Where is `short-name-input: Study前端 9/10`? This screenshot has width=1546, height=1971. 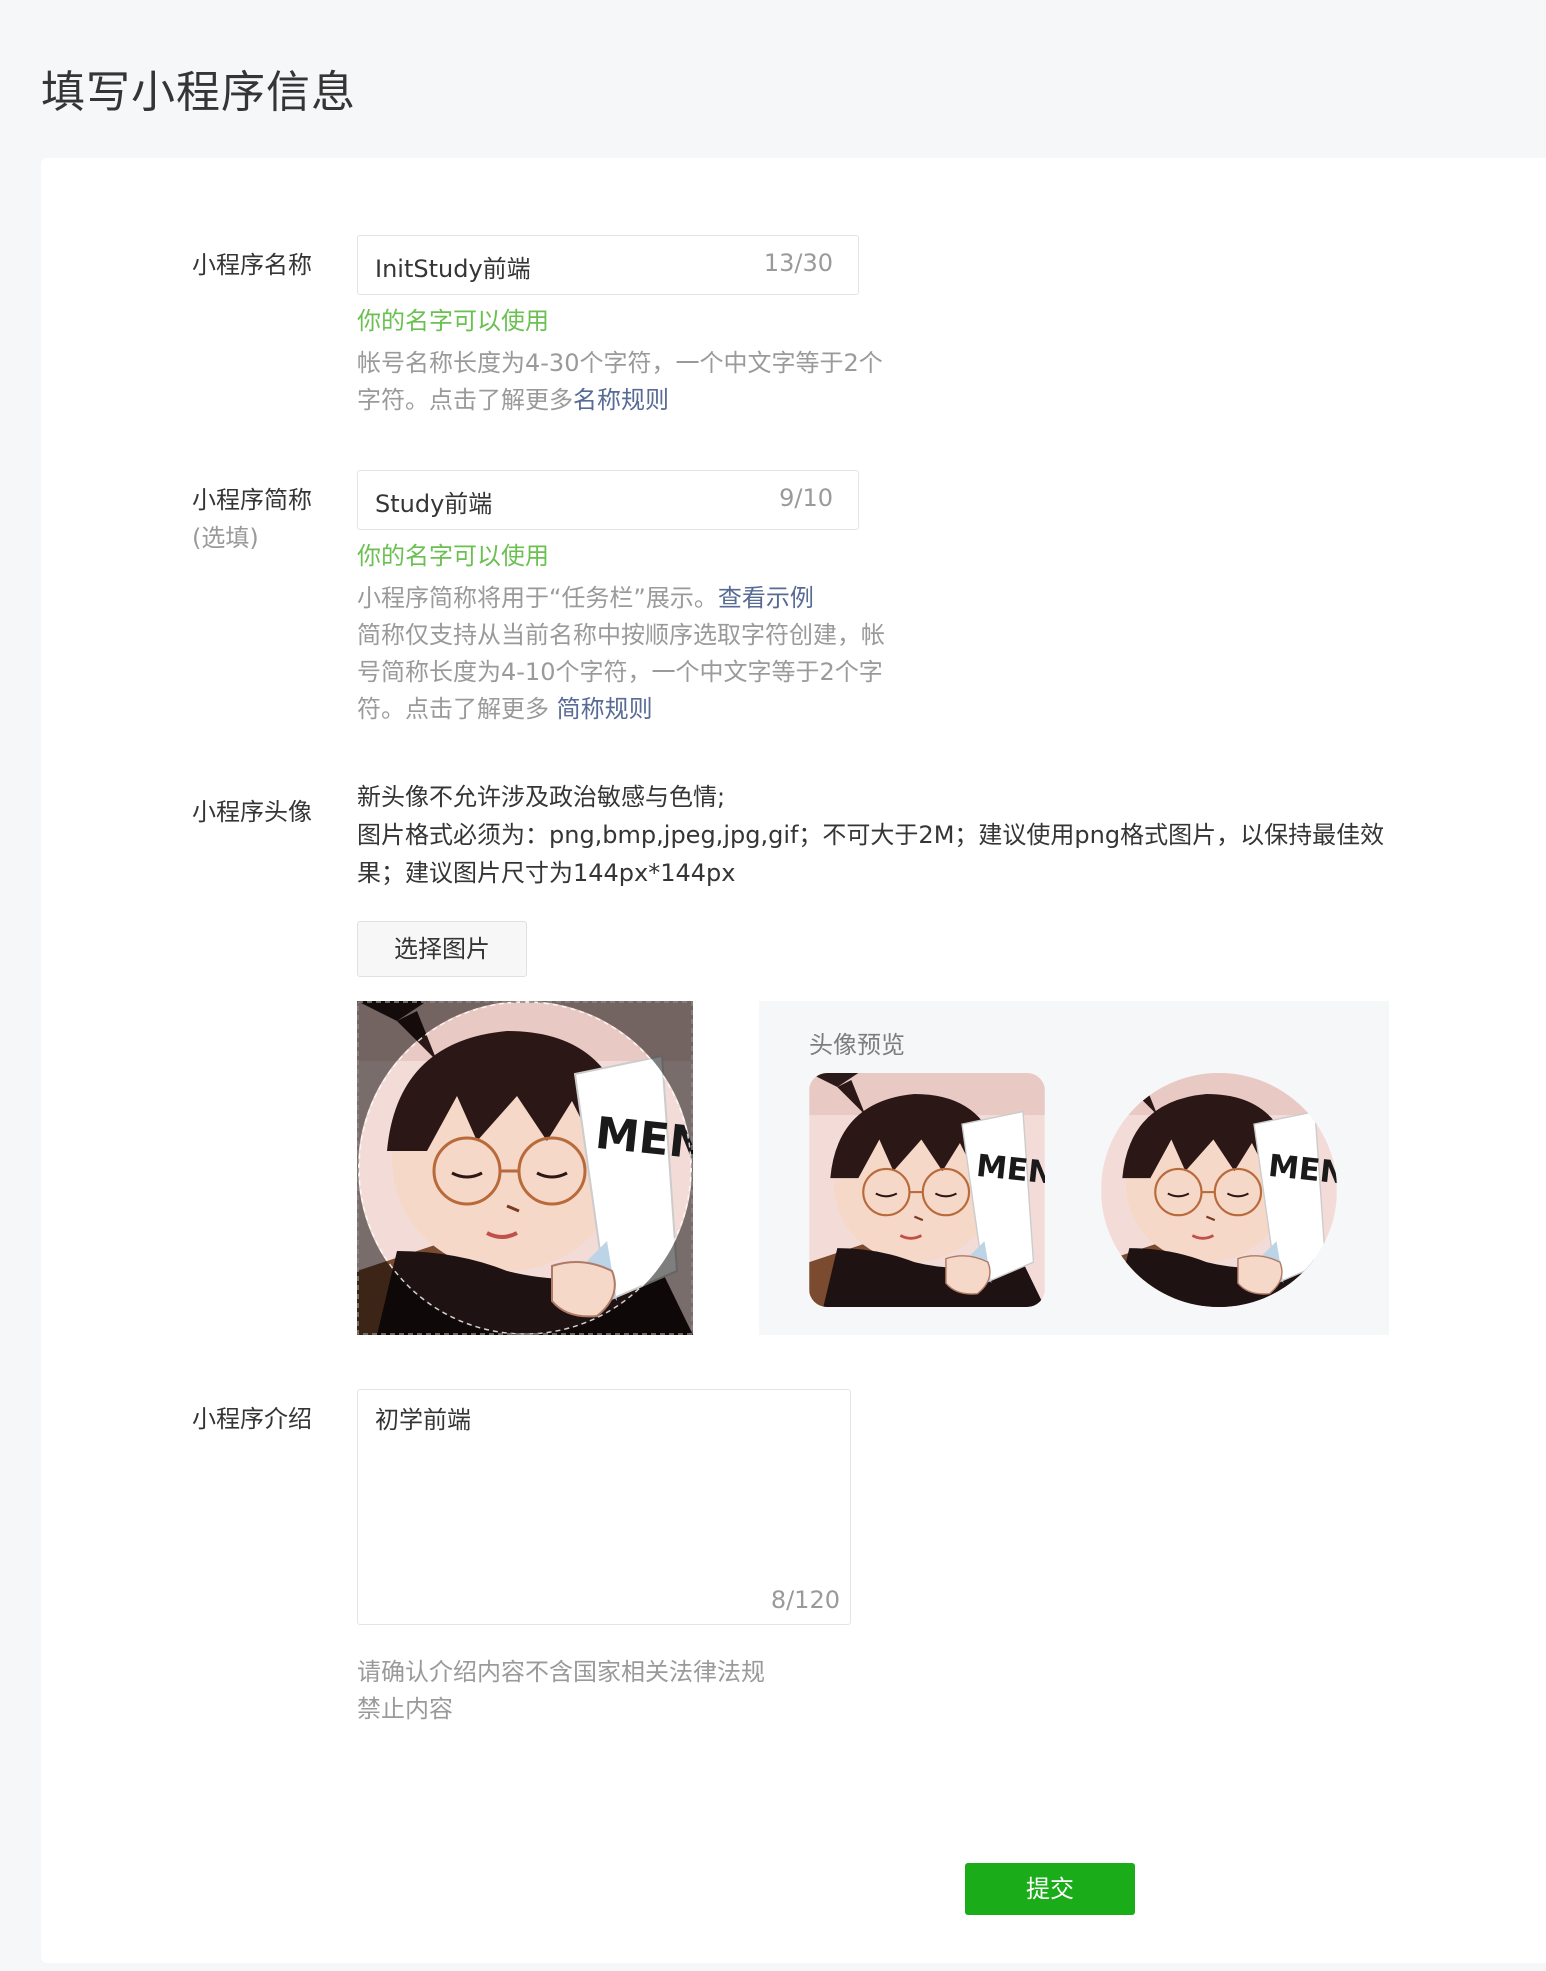
short-name-input: Study前端 9/10 is located at coordinates (608, 500).